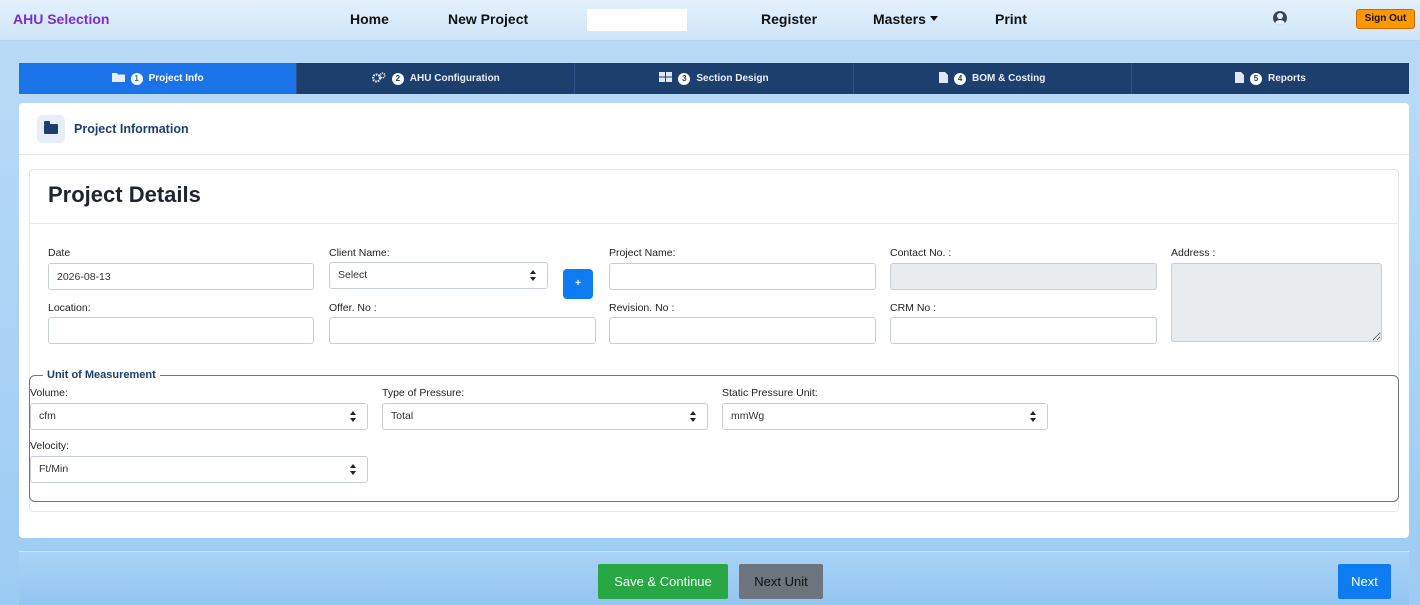 Image resolution: width=1420 pixels, height=605 pixels. What do you see at coordinates (49, 393) in the screenshot?
I see `volume-label: Volume:` at bounding box center [49, 393].